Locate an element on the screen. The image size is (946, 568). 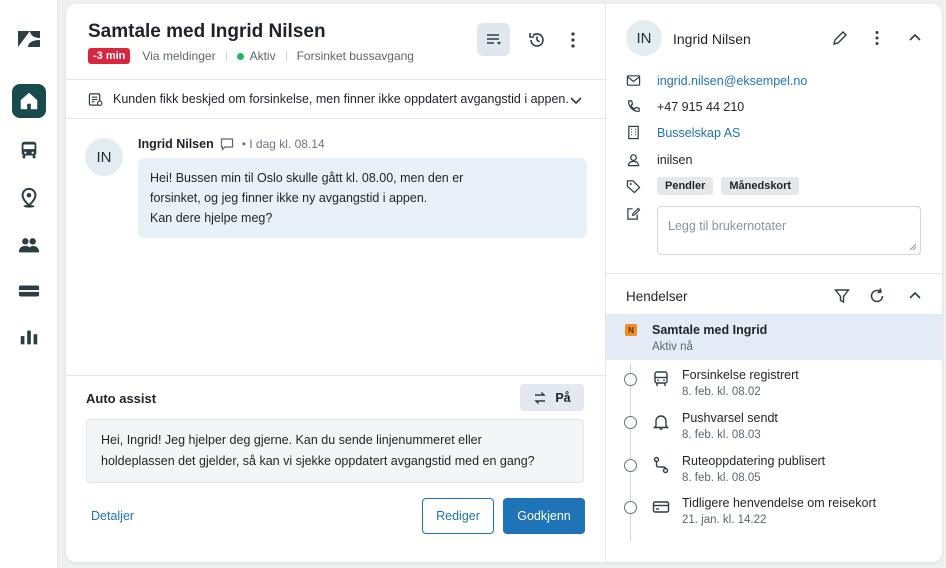
event-title: Forsinkelse registrert is located at coordinates (740, 375).